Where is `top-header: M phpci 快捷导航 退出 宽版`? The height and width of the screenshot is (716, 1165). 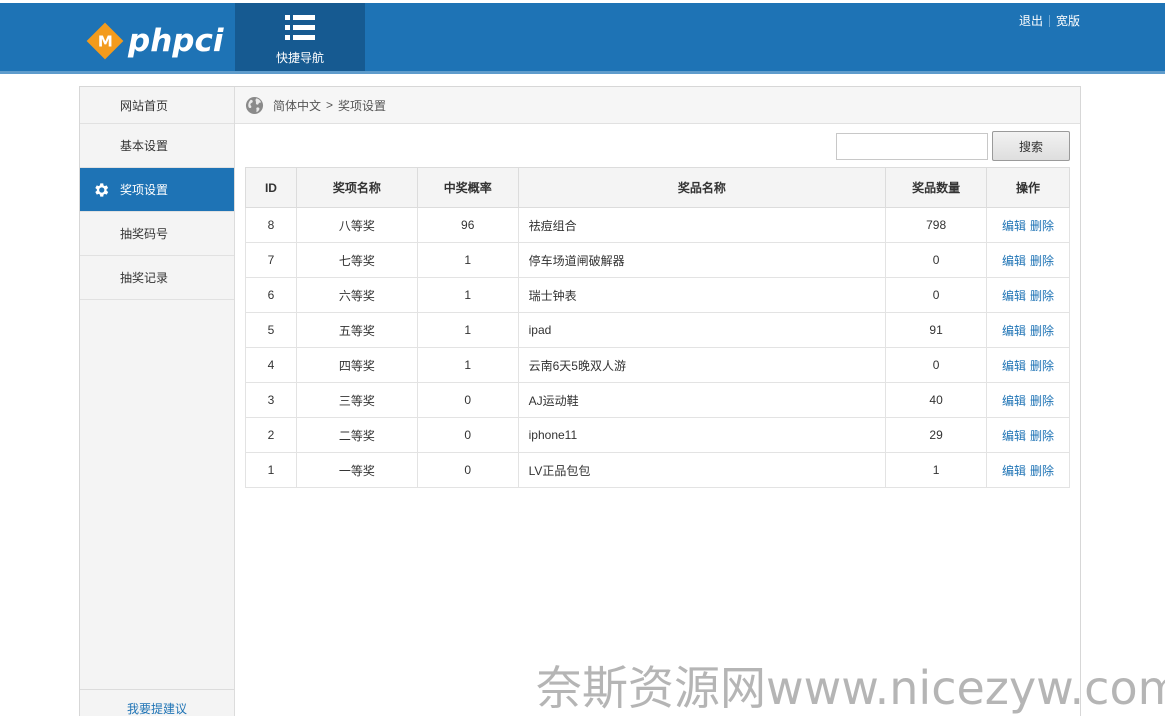 top-header: M phpci 快捷导航 退出 宽版 is located at coordinates (582, 38).